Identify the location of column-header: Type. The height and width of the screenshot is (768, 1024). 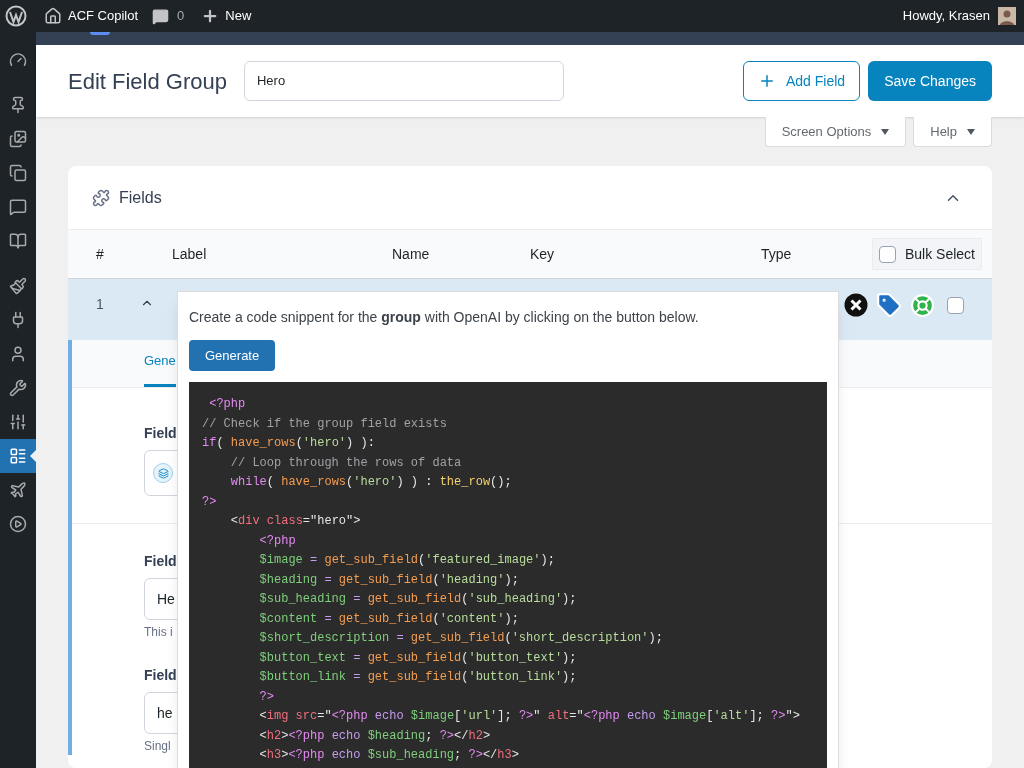
(777, 254).